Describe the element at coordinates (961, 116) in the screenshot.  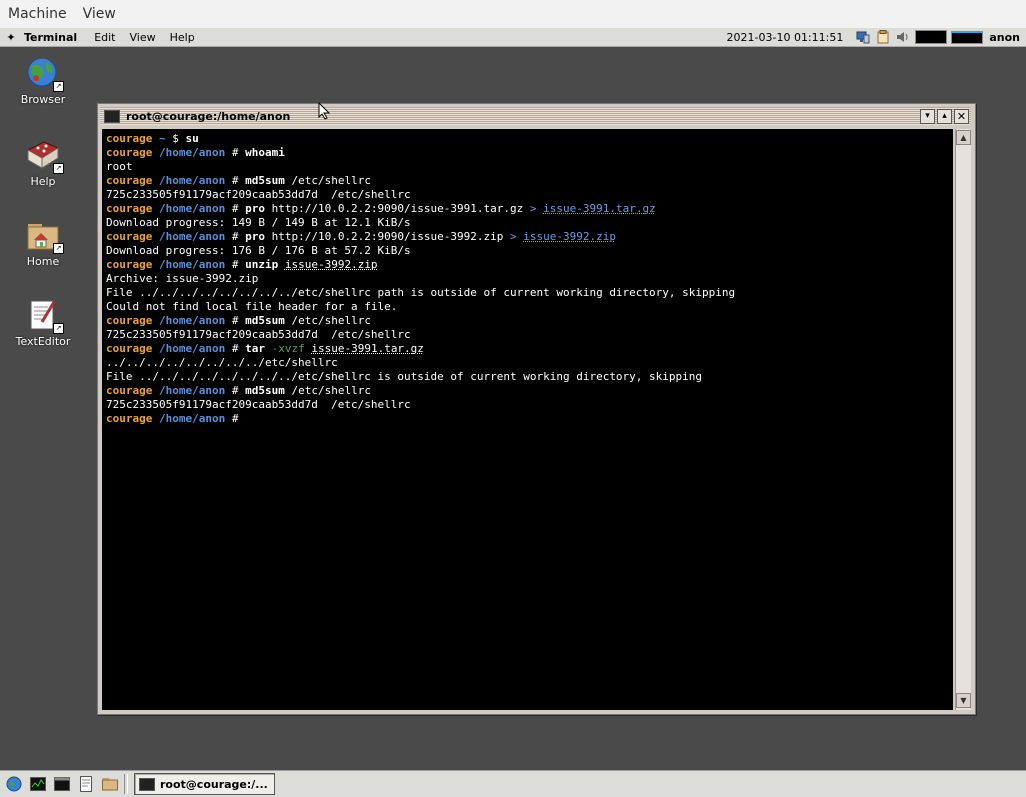
I see `close-button: ✕` at that location.